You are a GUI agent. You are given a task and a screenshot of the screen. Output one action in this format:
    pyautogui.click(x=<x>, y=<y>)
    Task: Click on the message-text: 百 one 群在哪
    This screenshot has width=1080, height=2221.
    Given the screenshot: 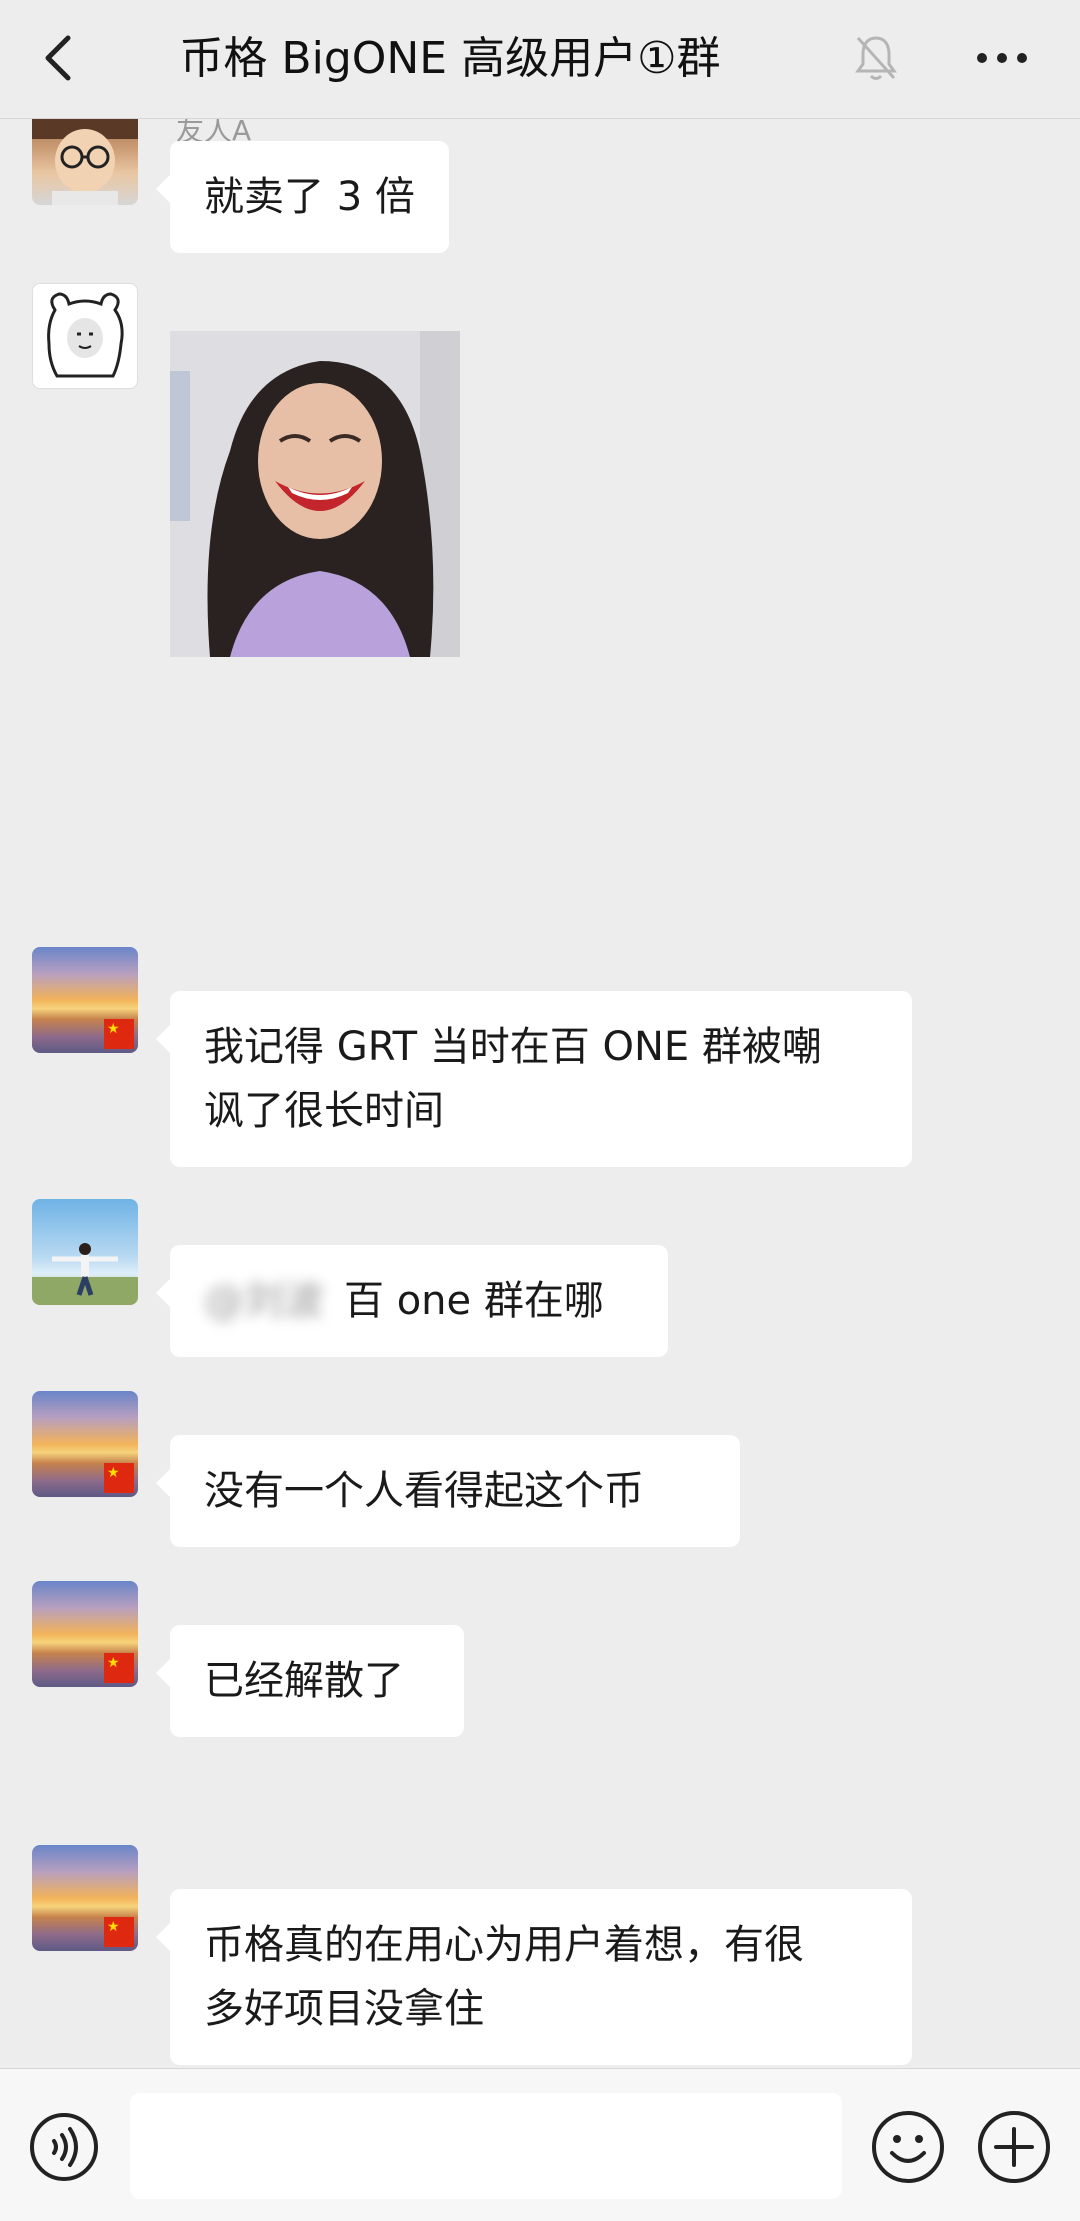 What is the action you would take?
    pyautogui.click(x=474, y=1301)
    